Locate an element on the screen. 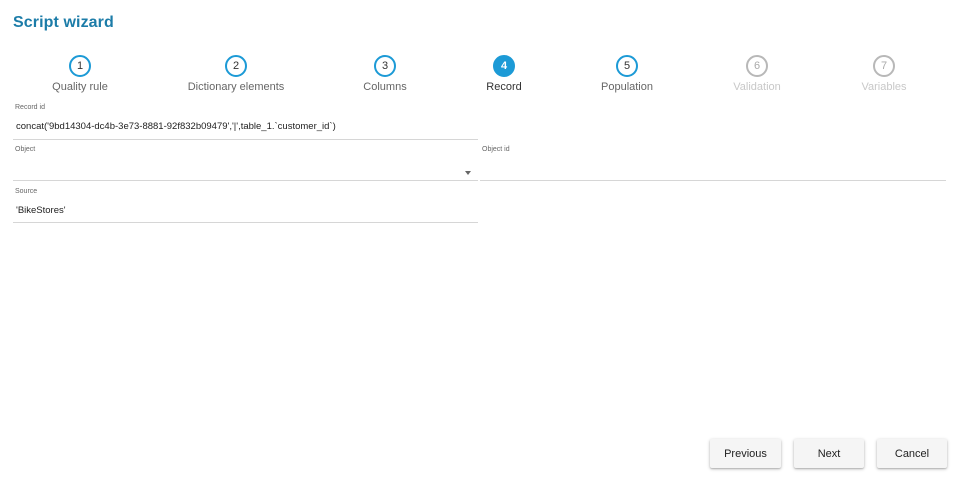 This screenshot has width=959, height=478. previous-button: Previous is located at coordinates (745, 453).